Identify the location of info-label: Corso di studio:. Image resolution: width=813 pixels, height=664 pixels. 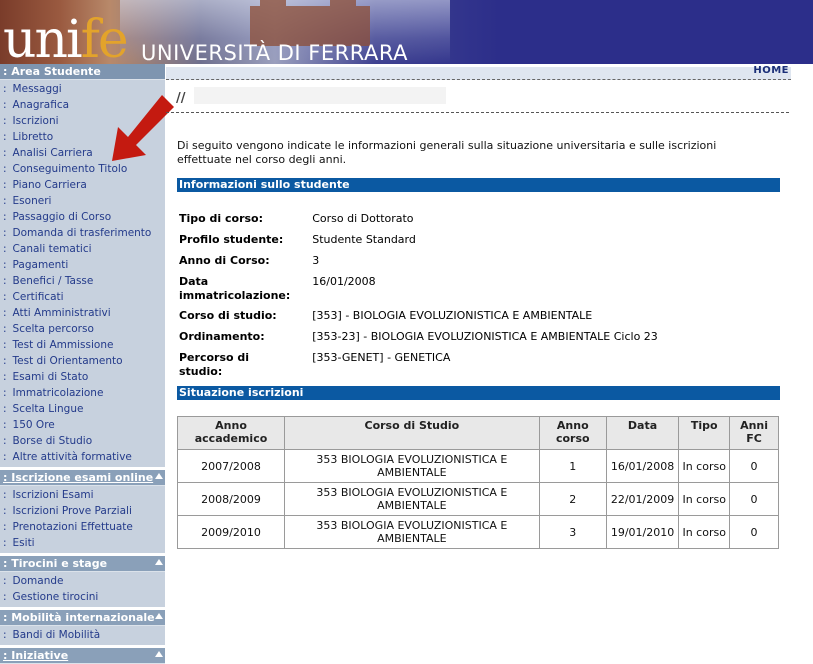
(228, 315).